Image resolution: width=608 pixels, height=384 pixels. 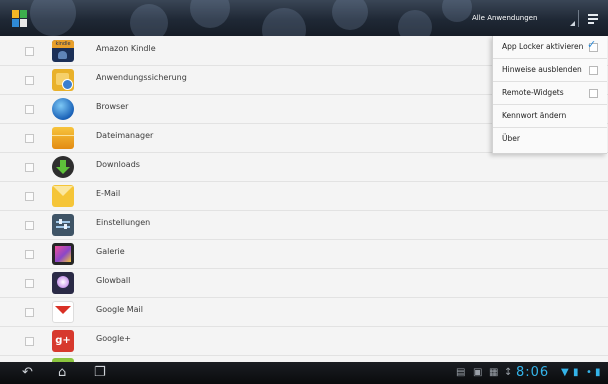 I want to click on divider, so click(x=578, y=18).